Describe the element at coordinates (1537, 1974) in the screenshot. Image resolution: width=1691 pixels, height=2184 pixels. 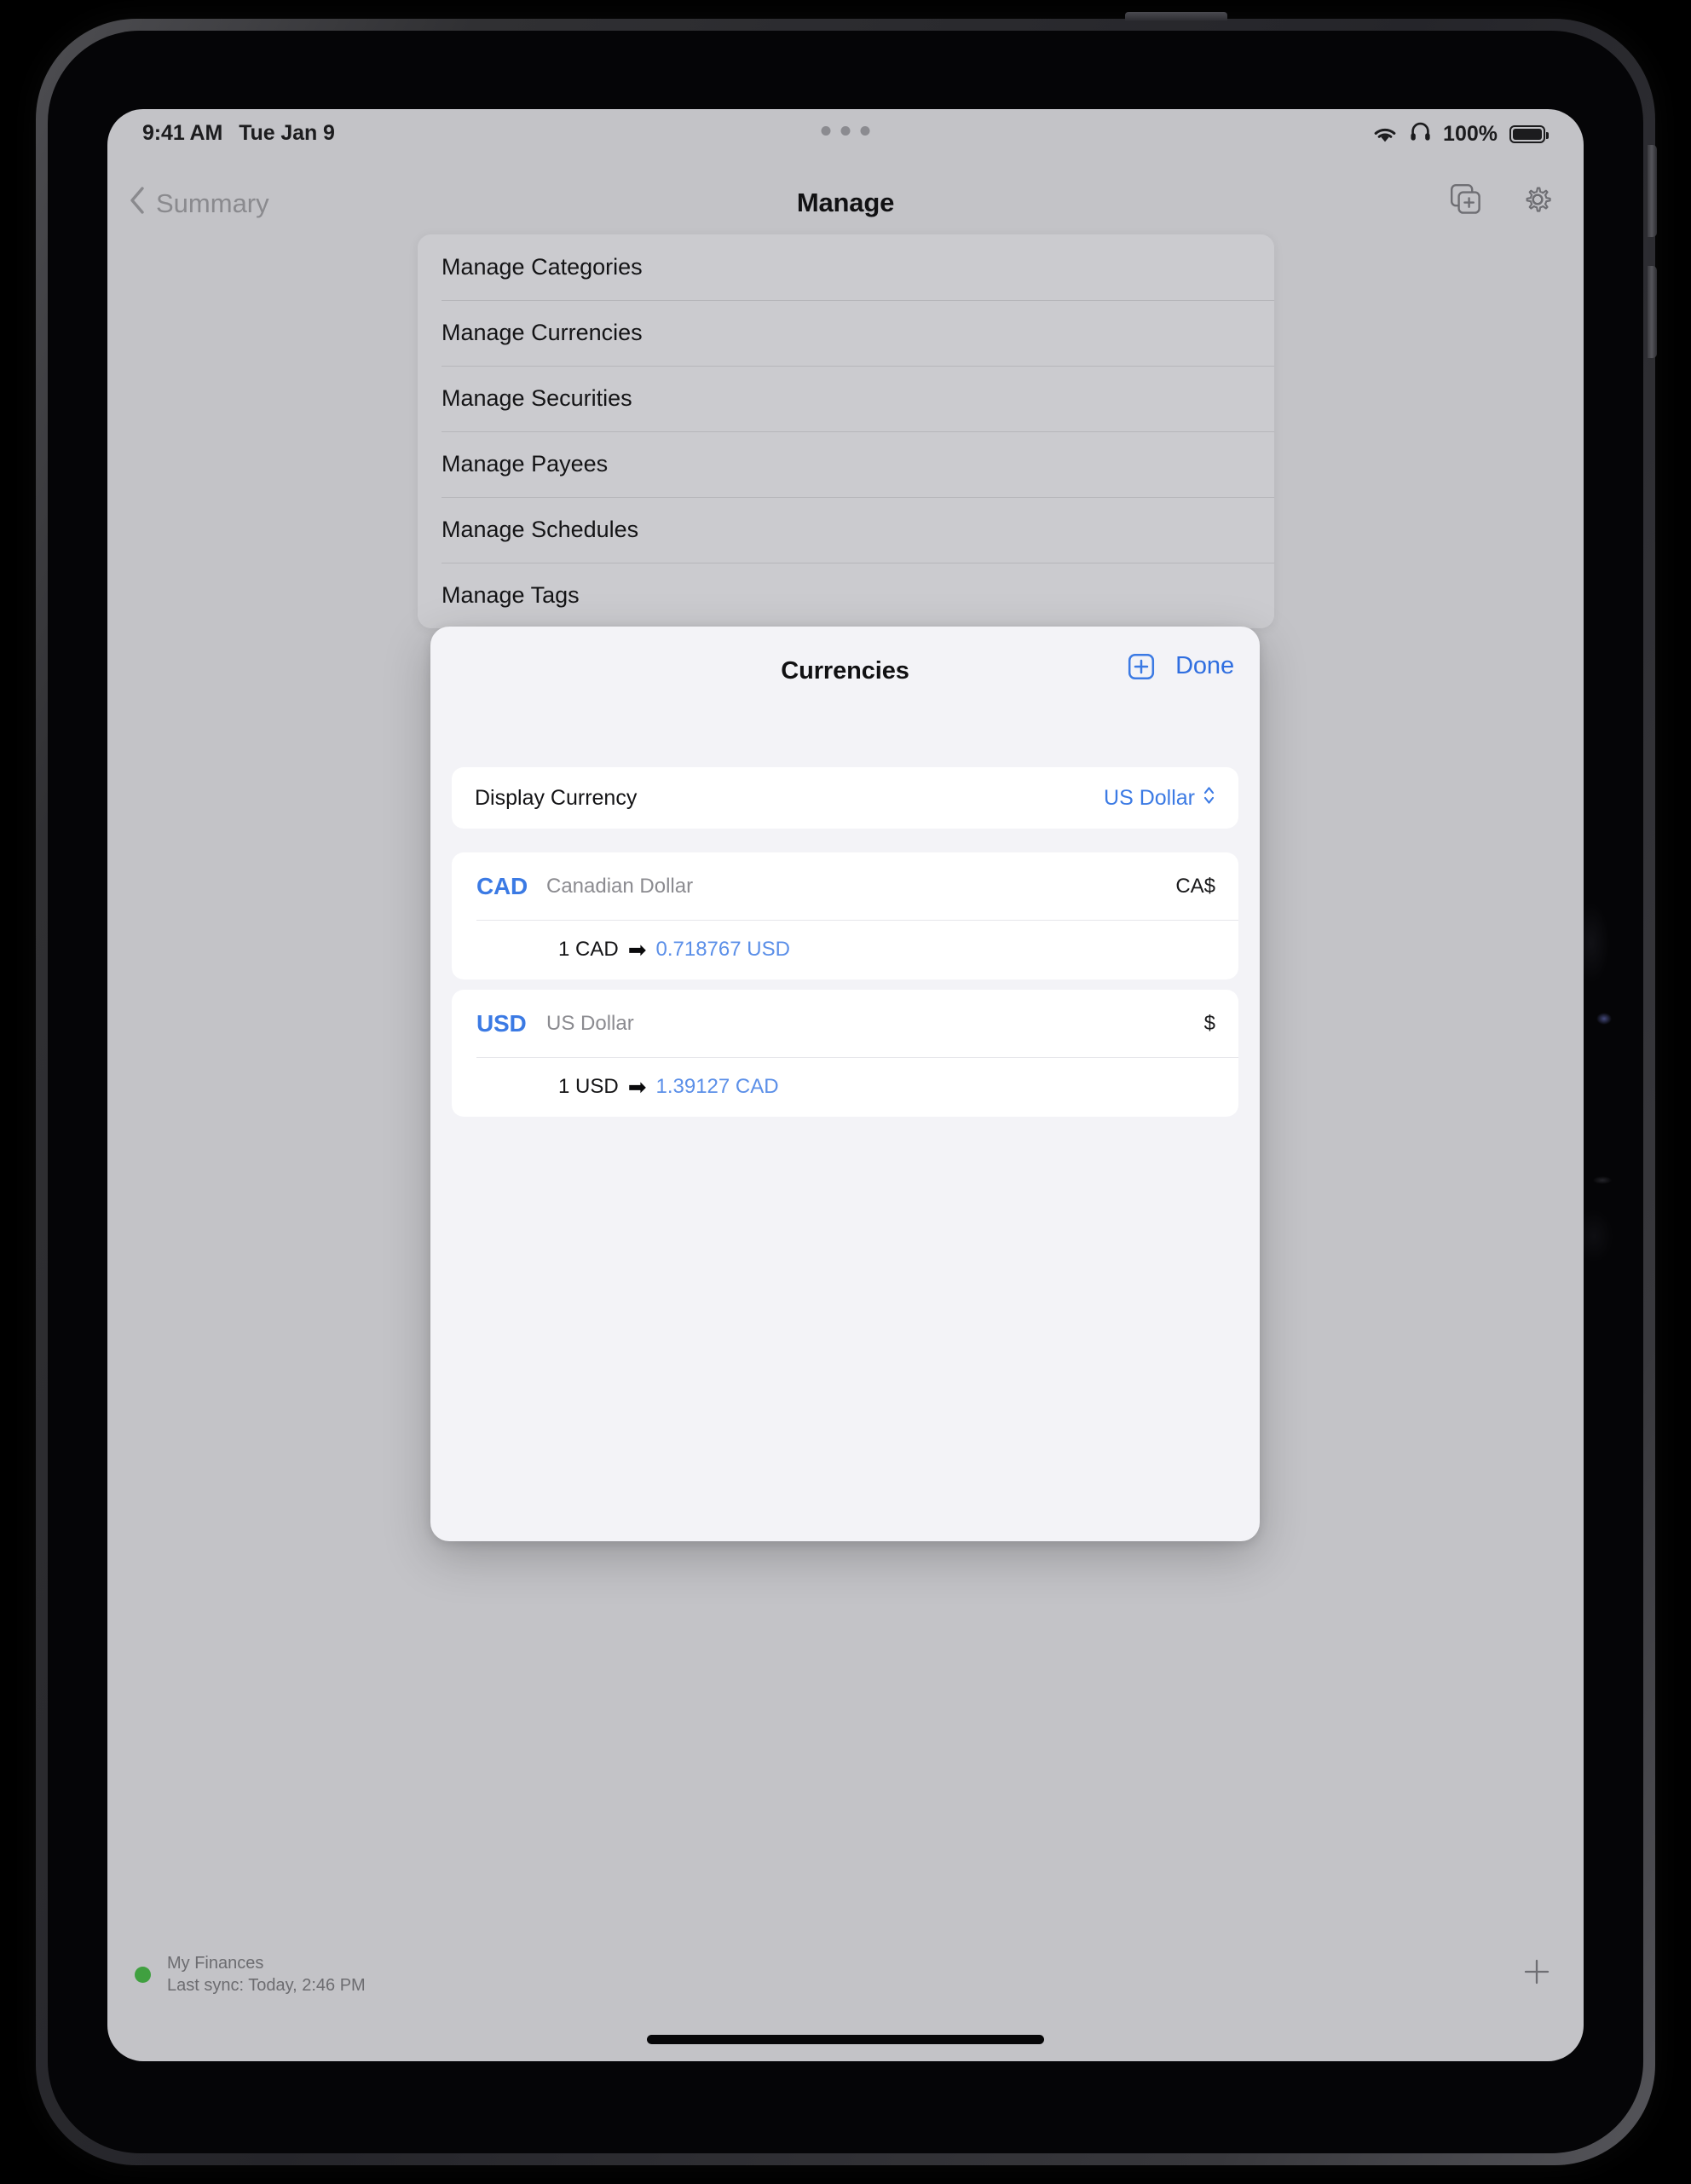
I see `plus-icon` at that location.